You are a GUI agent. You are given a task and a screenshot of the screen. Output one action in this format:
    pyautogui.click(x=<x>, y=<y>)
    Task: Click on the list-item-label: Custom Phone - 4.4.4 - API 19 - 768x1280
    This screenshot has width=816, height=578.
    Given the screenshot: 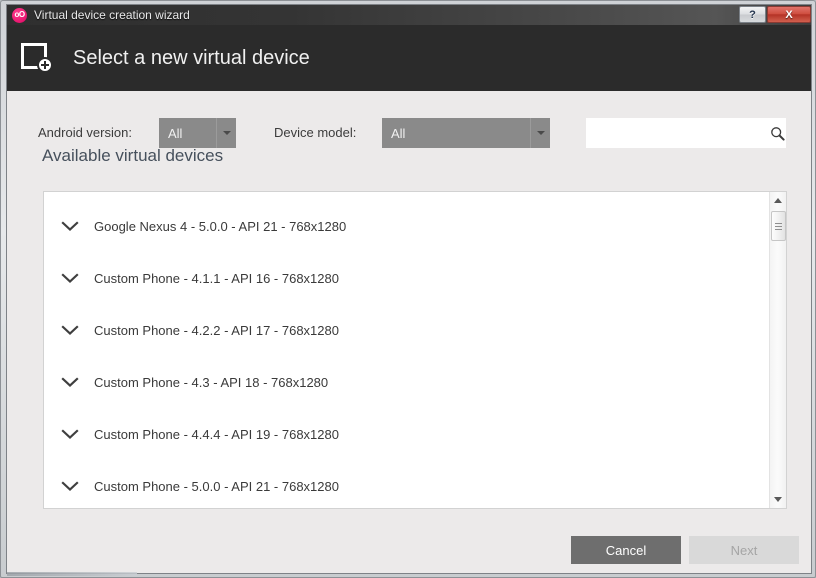 What is the action you would take?
    pyautogui.click(x=216, y=434)
    